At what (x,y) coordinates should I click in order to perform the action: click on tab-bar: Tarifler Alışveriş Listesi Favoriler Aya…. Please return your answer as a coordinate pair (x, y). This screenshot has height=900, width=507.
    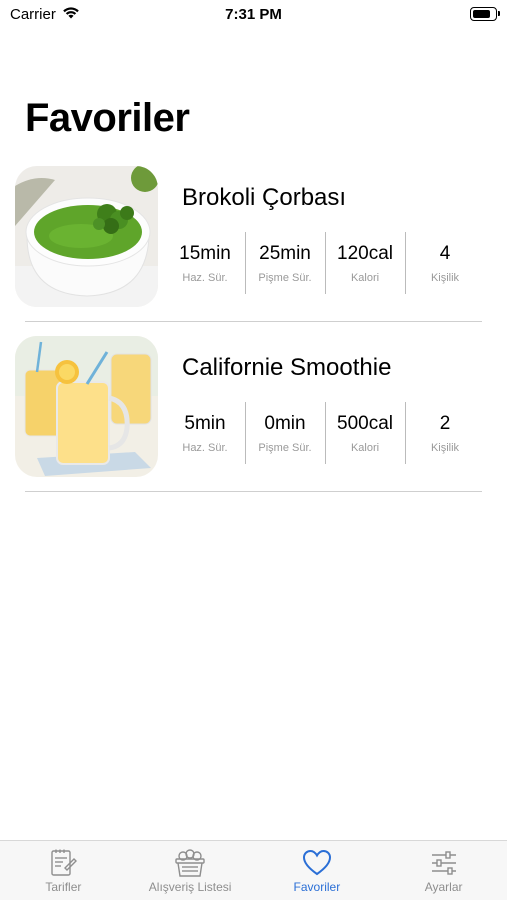
    Looking at the image, I should click on (253, 870).